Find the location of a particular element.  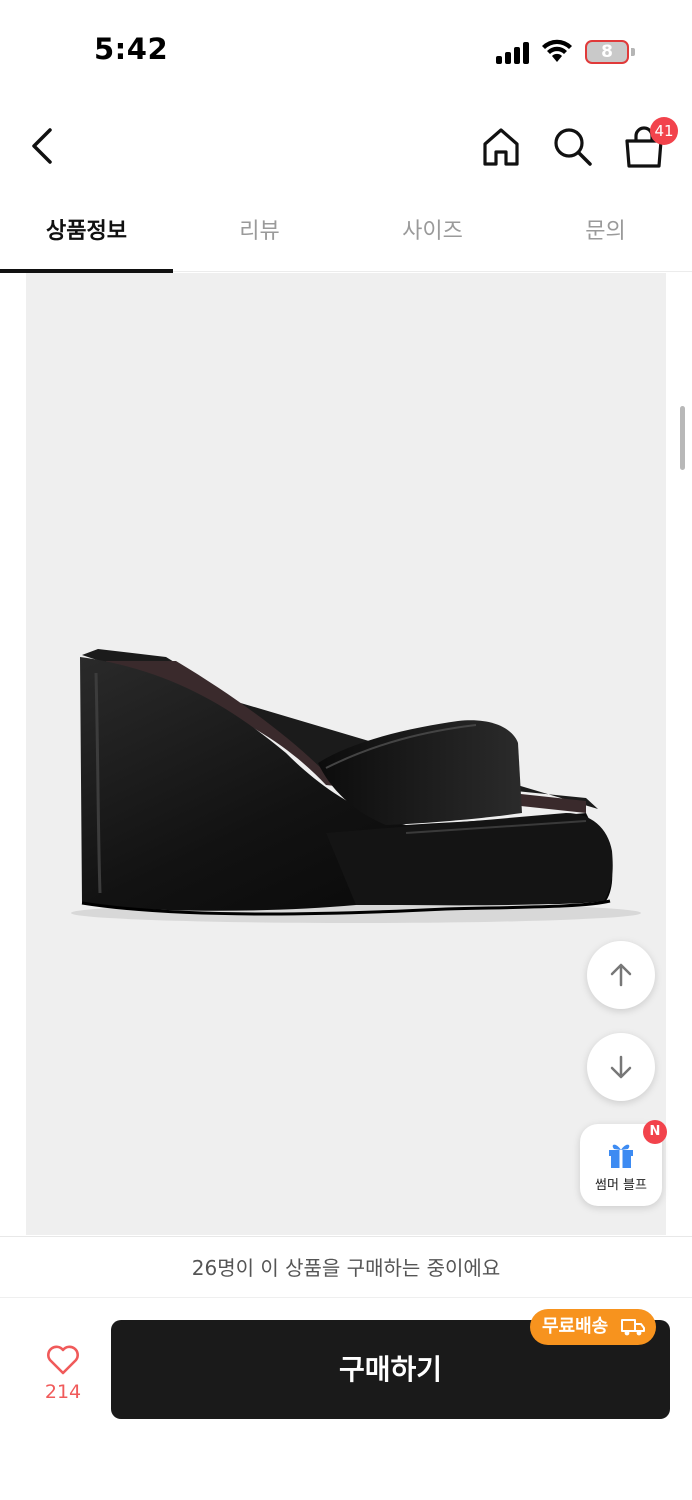

free-shipping-badge: 무료배송 is located at coordinates (593, 1327).